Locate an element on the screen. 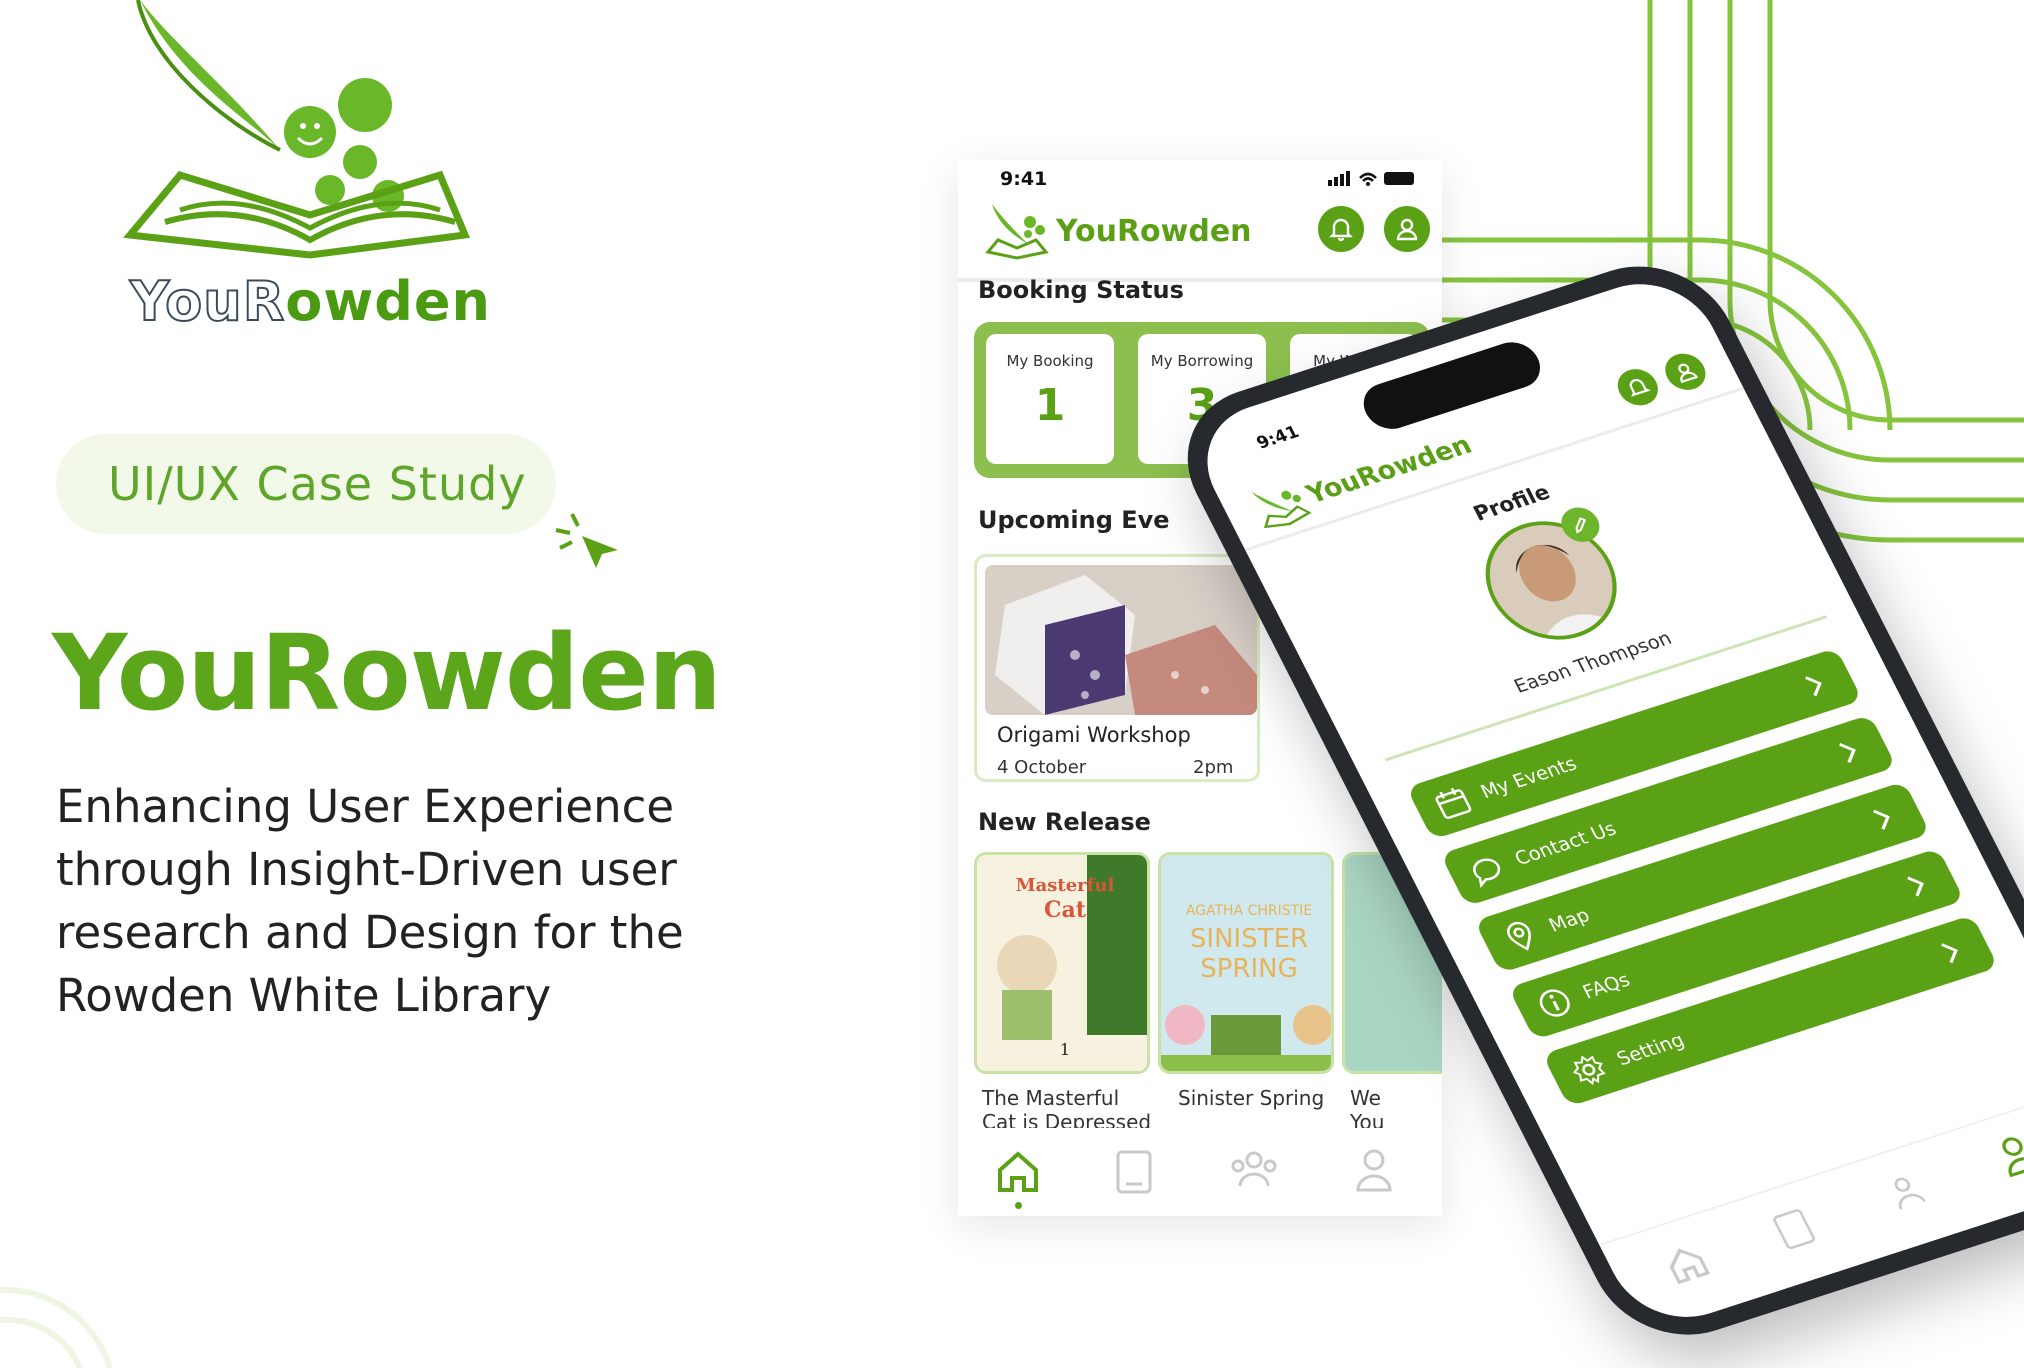  new-release-heading: New Release is located at coordinates (1064, 822).